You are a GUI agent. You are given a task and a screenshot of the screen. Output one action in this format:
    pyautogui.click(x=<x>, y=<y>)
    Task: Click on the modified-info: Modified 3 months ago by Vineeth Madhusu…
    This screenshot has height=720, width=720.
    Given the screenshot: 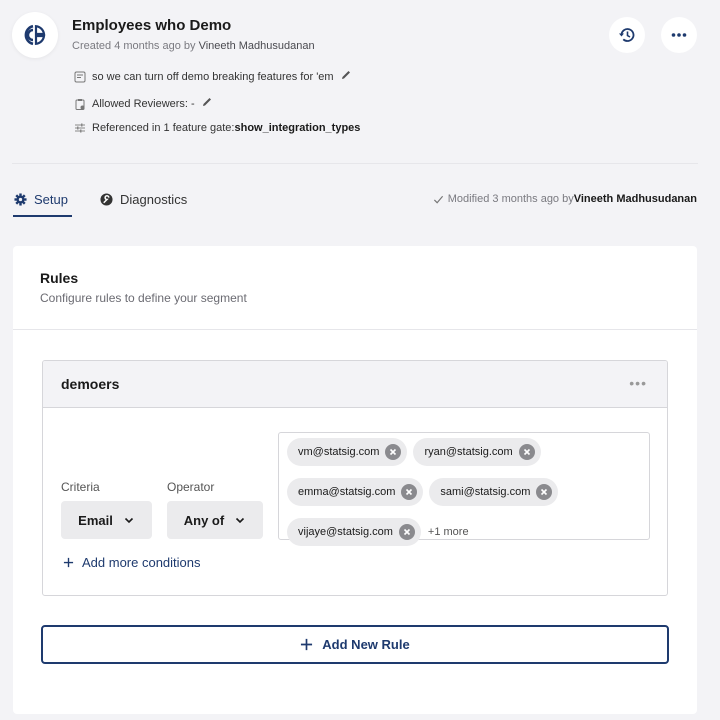 What is the action you would take?
    pyautogui.click(x=565, y=199)
    